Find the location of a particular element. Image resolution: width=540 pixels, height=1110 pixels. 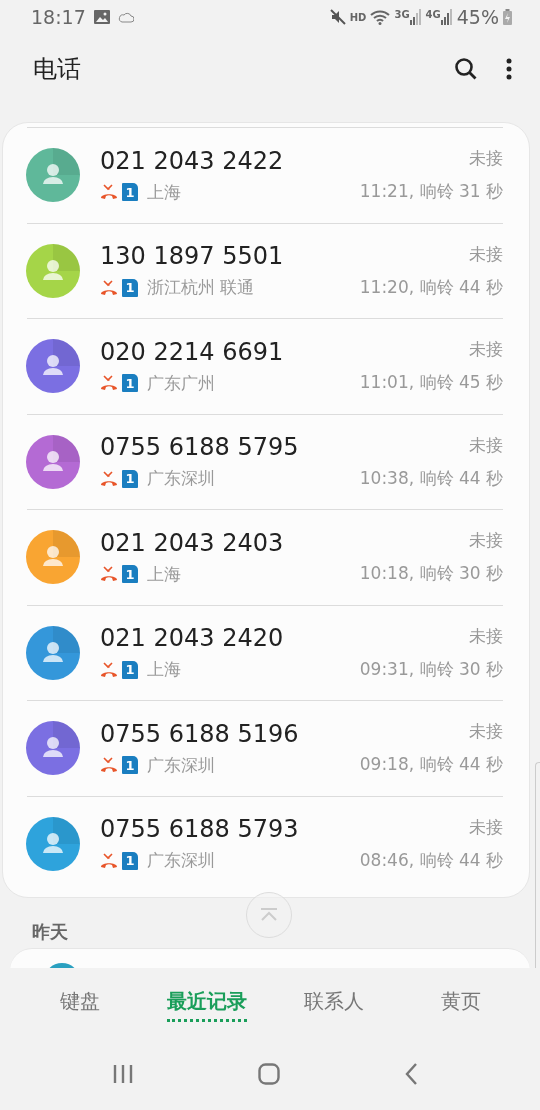

call-time: 10:38, 响铃 44 秒 is located at coordinates (431, 478).